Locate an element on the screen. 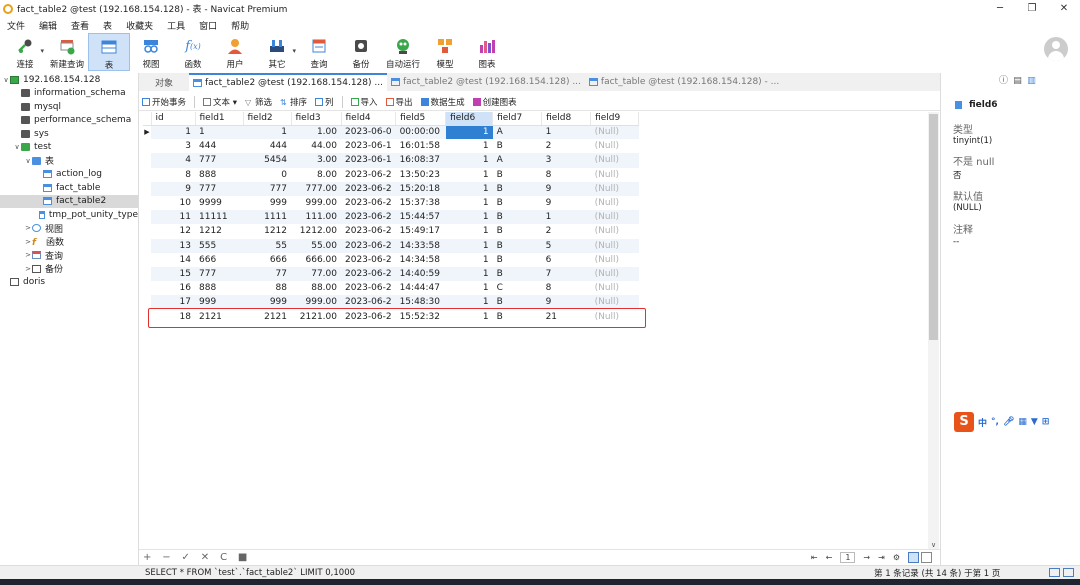  table-row: 8 888 0 8.00 2023-06-2 13:50:23 1 B 8 (Null) is located at coordinates (391, 174).